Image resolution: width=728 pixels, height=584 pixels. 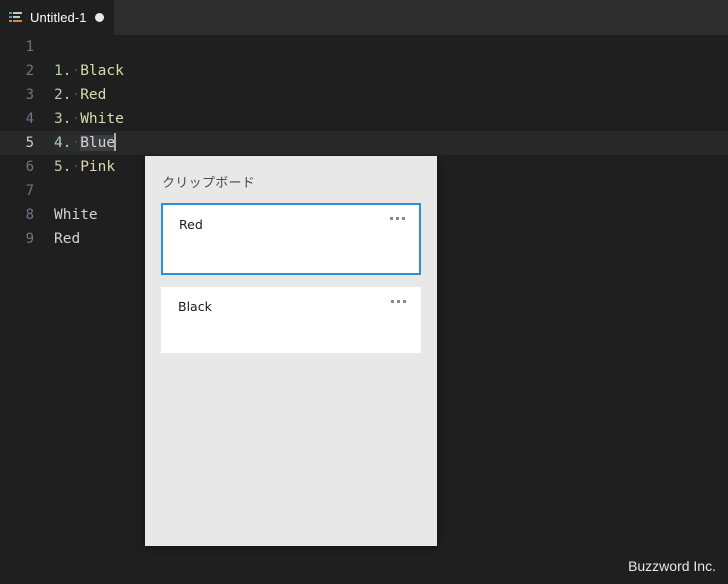 I want to click on editor-line: 3 2.·Red, so click(x=364, y=95).